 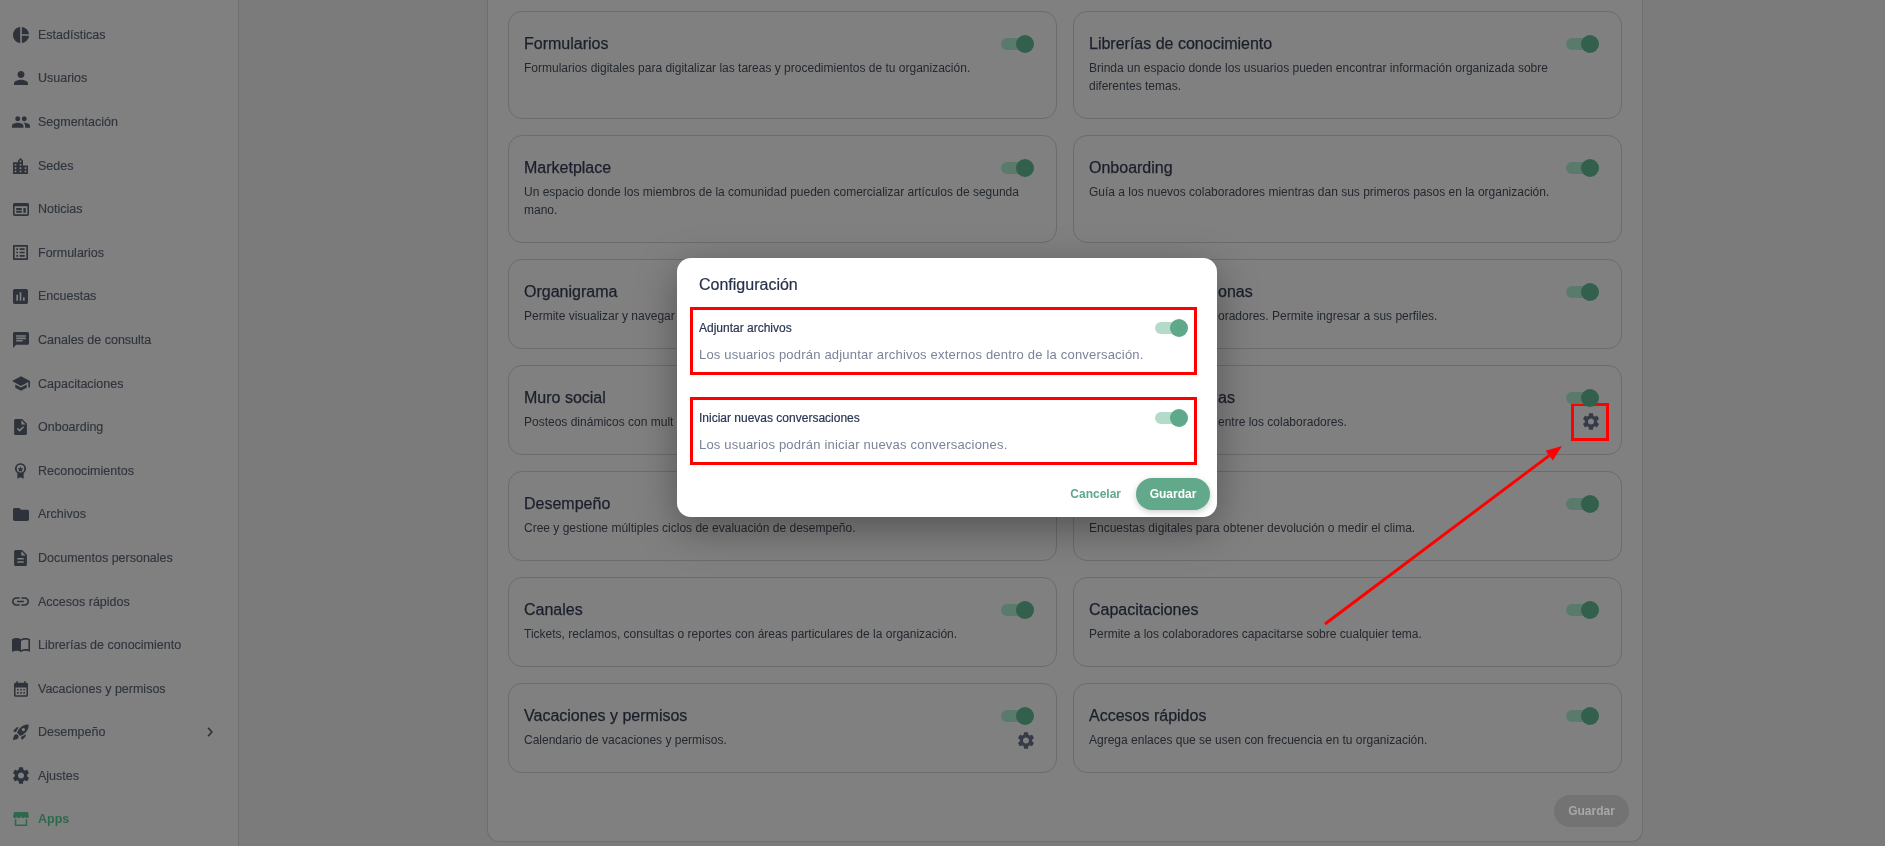 What do you see at coordinates (20, 819) in the screenshot?
I see `storefront-icon` at bounding box center [20, 819].